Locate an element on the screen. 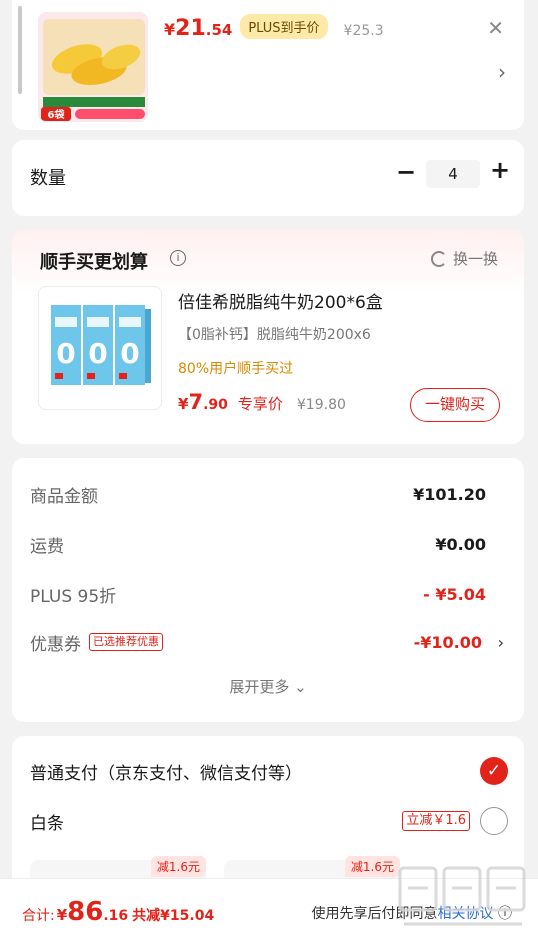 Image resolution: width=538 pixels, height=943 pixels. baitiao-discount-badge: 立减￥1.6 is located at coordinates (436, 821).